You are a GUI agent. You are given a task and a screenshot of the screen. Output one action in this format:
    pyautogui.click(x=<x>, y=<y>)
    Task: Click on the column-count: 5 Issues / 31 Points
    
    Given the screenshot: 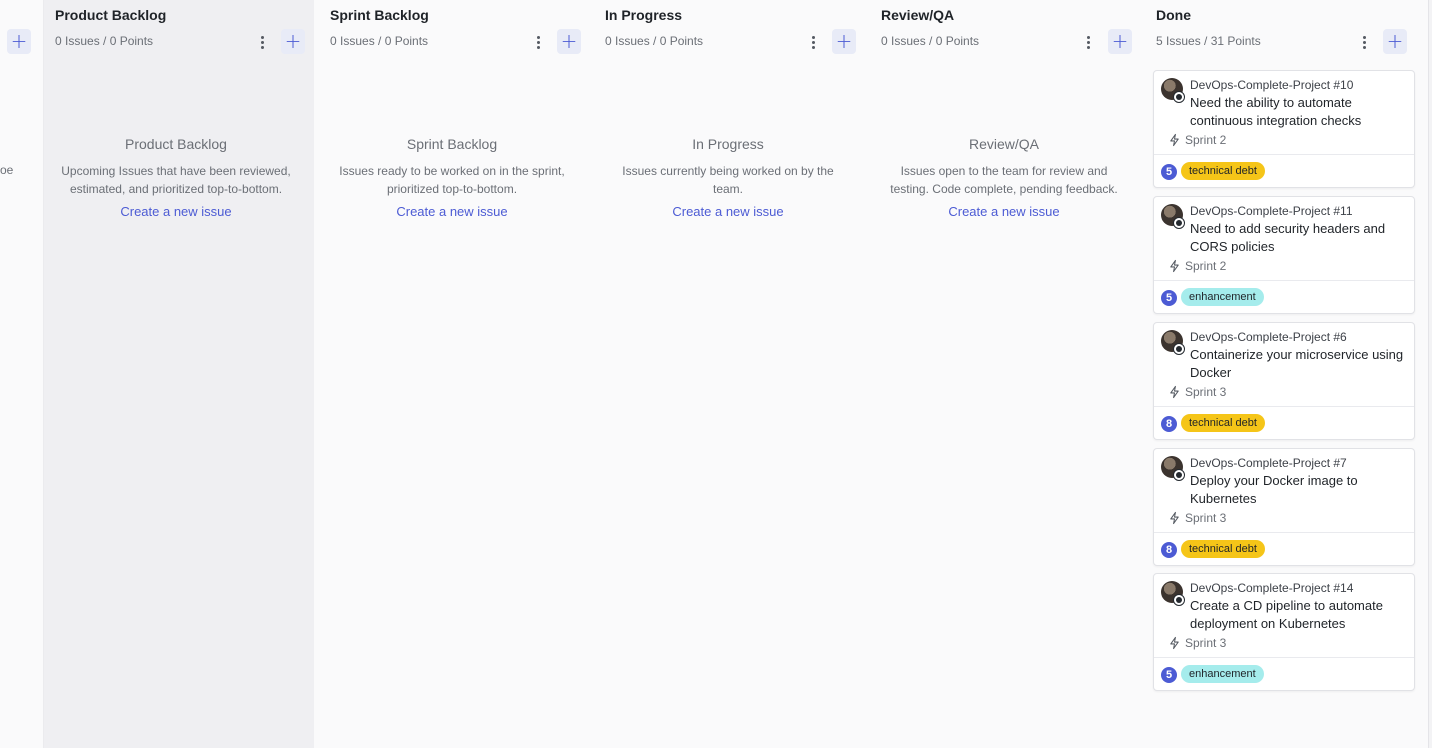 What is the action you would take?
    pyautogui.click(x=1208, y=41)
    